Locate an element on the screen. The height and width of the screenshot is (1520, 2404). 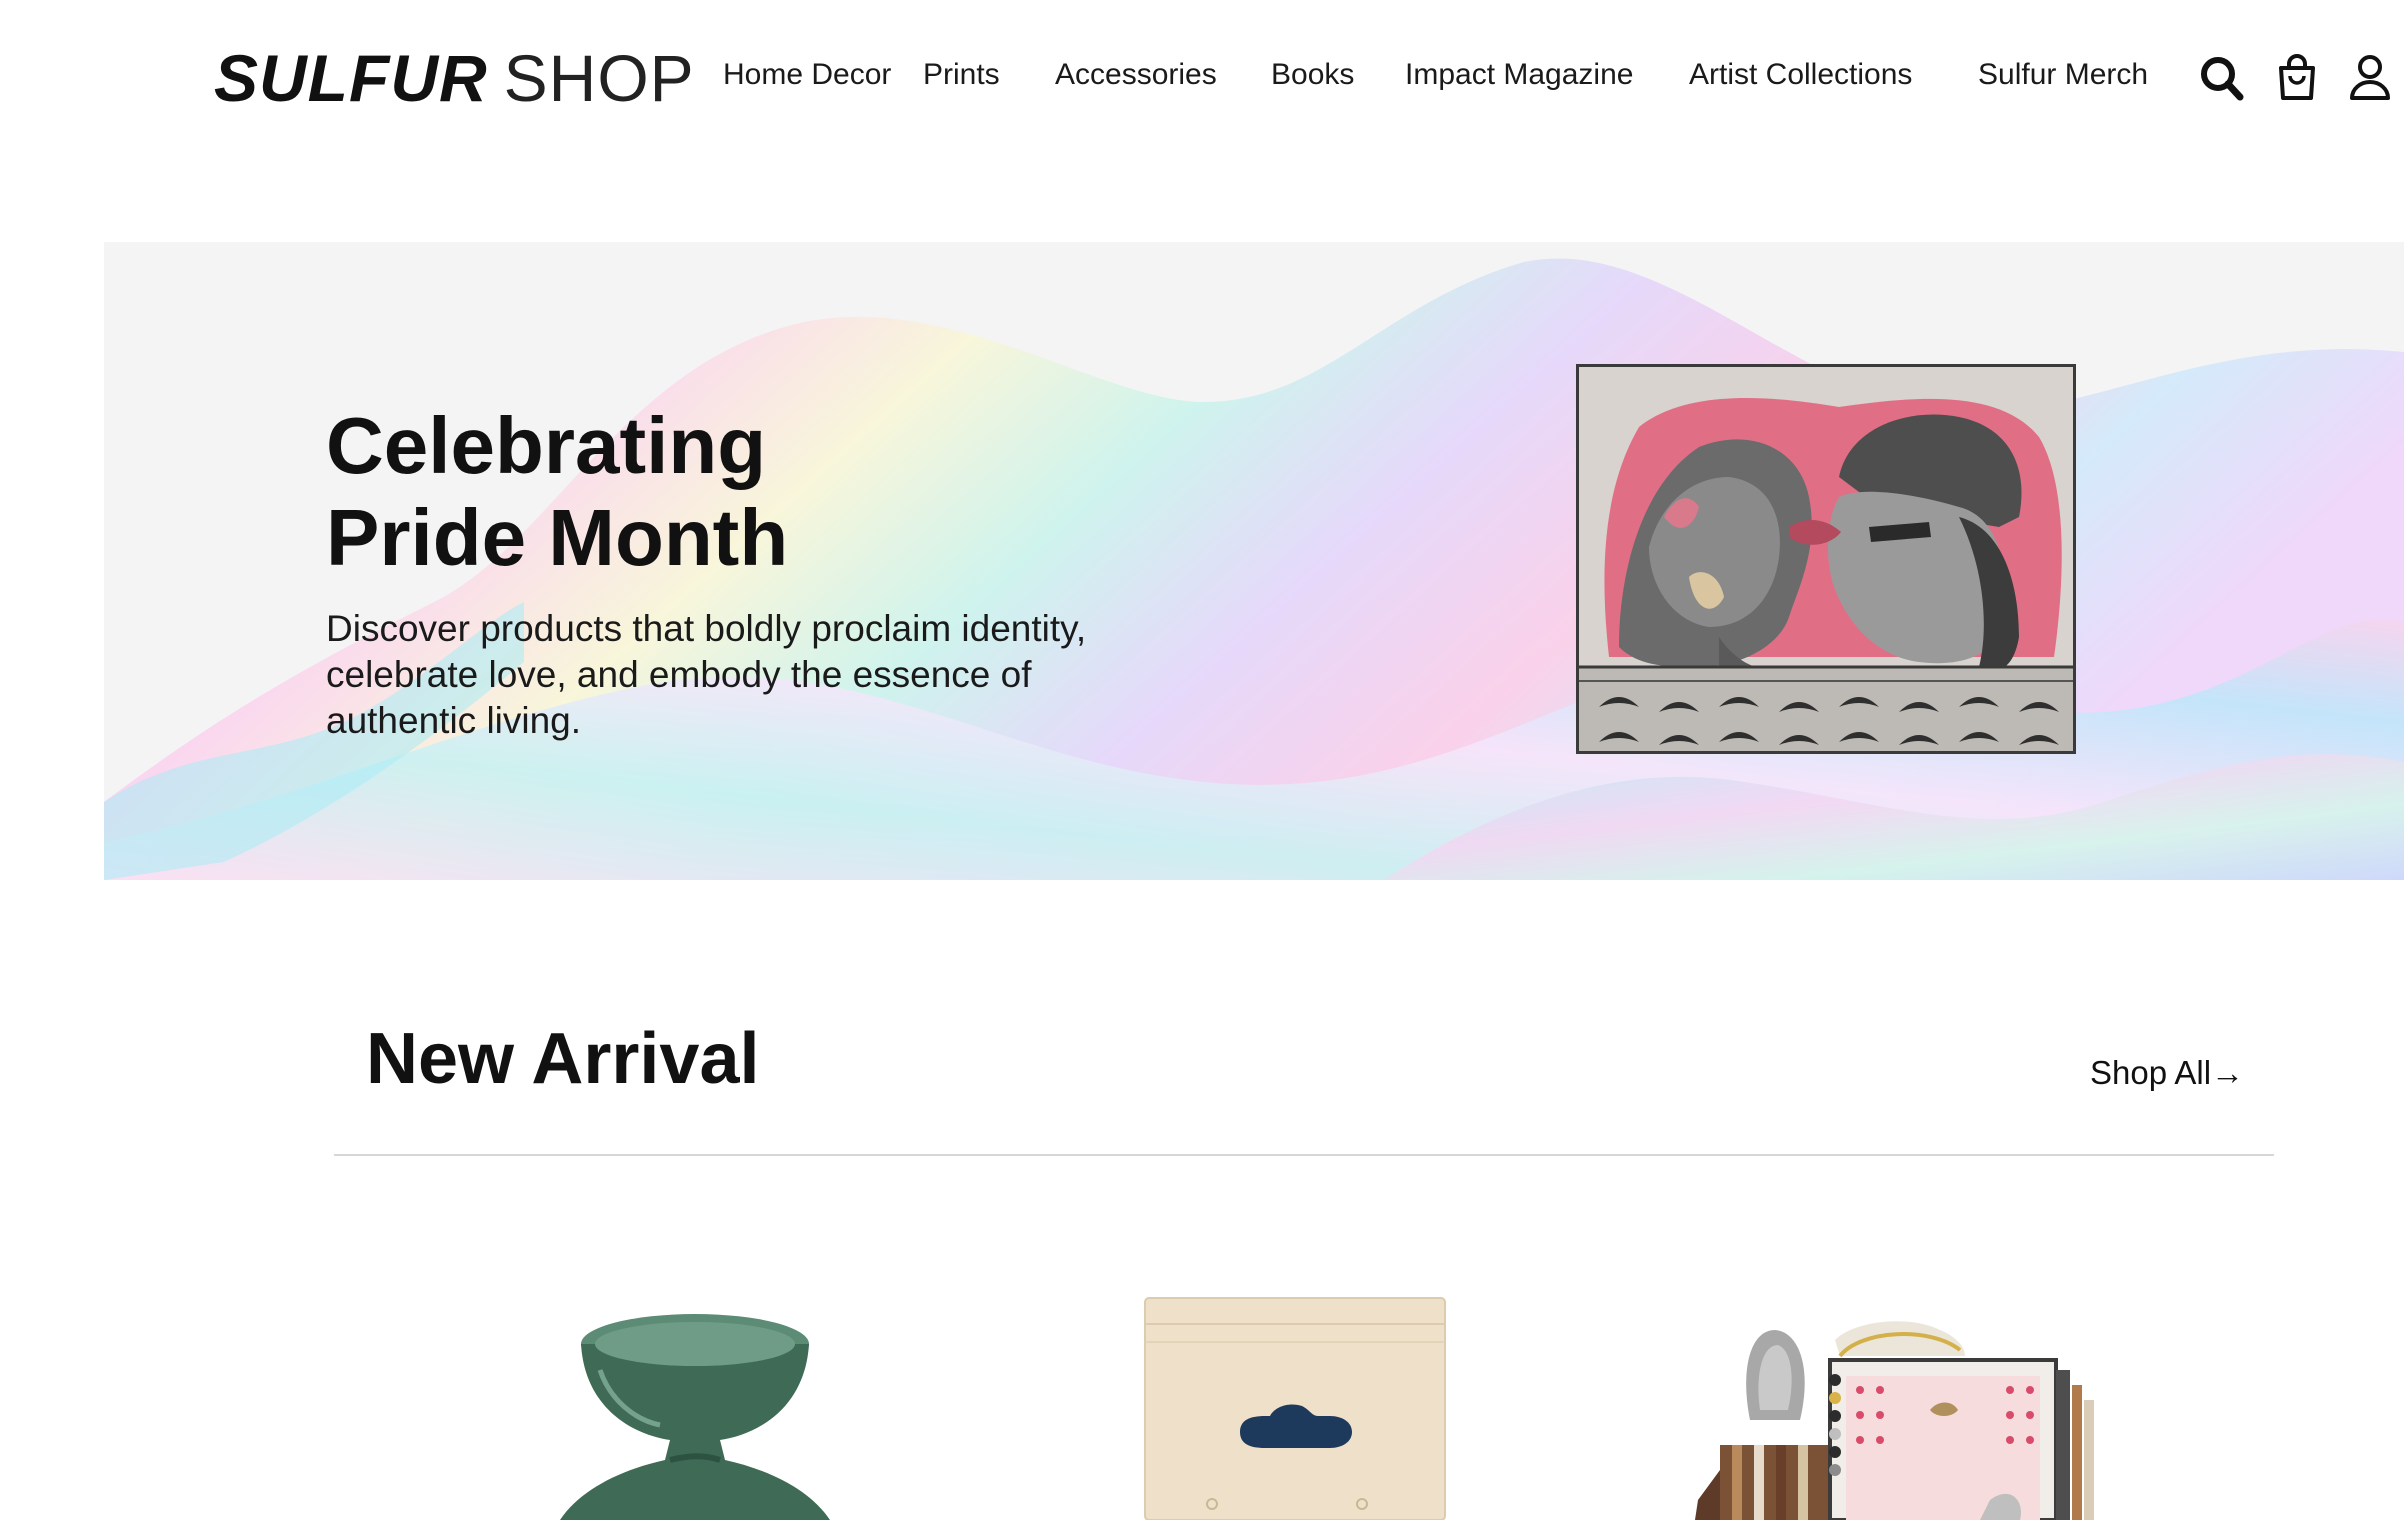
product-image-green-vase is located at coordinates (695, 1417).